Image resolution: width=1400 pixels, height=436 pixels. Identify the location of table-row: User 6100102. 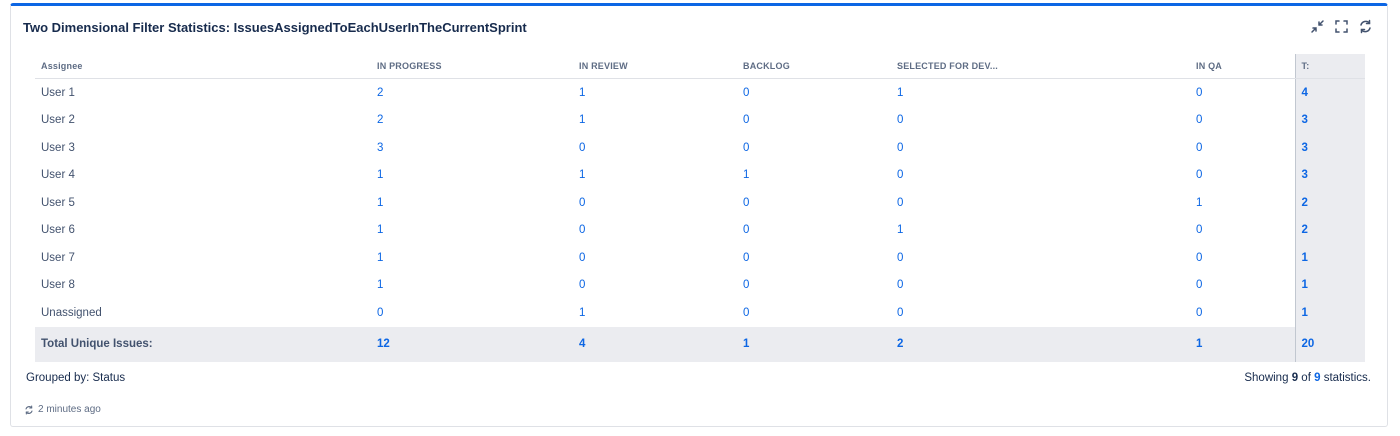
(700, 230).